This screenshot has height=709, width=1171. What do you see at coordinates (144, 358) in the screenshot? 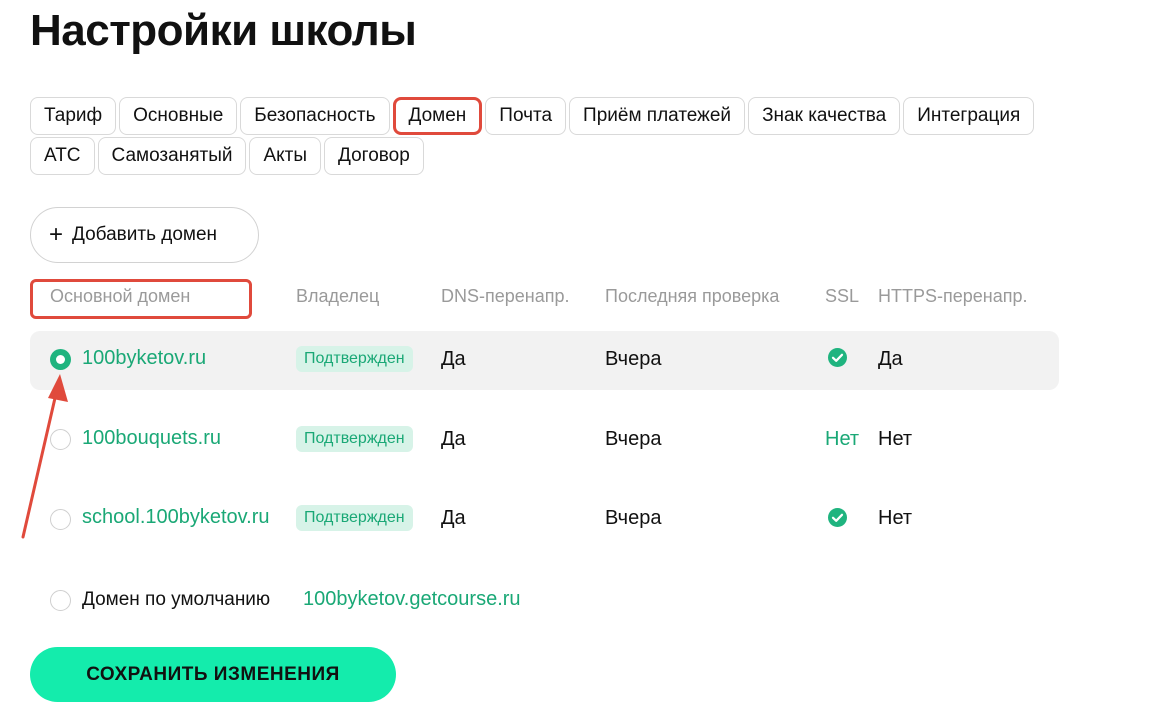
I see `domain-link: 100byketov.ru` at bounding box center [144, 358].